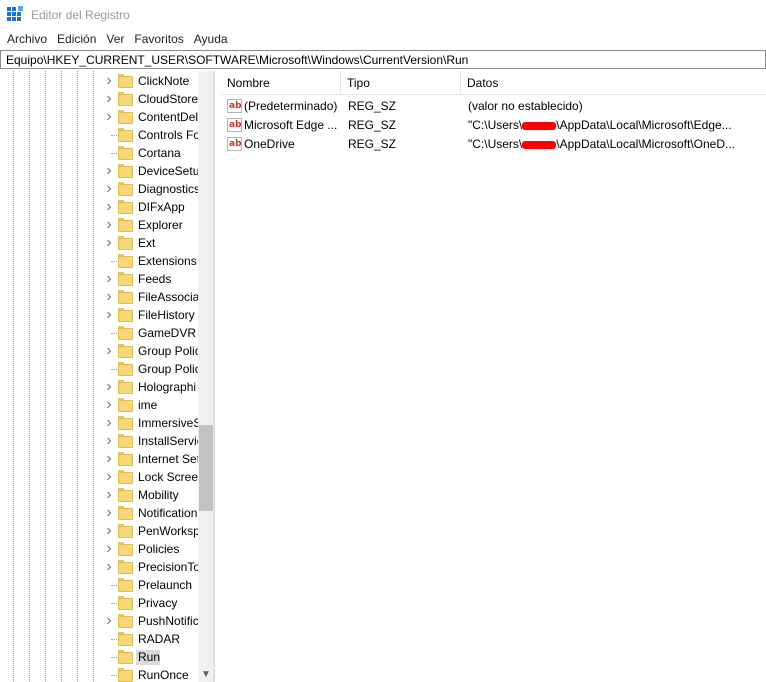 The width and height of the screenshot is (766, 682). I want to click on tree-item-label: Run, so click(148, 657).